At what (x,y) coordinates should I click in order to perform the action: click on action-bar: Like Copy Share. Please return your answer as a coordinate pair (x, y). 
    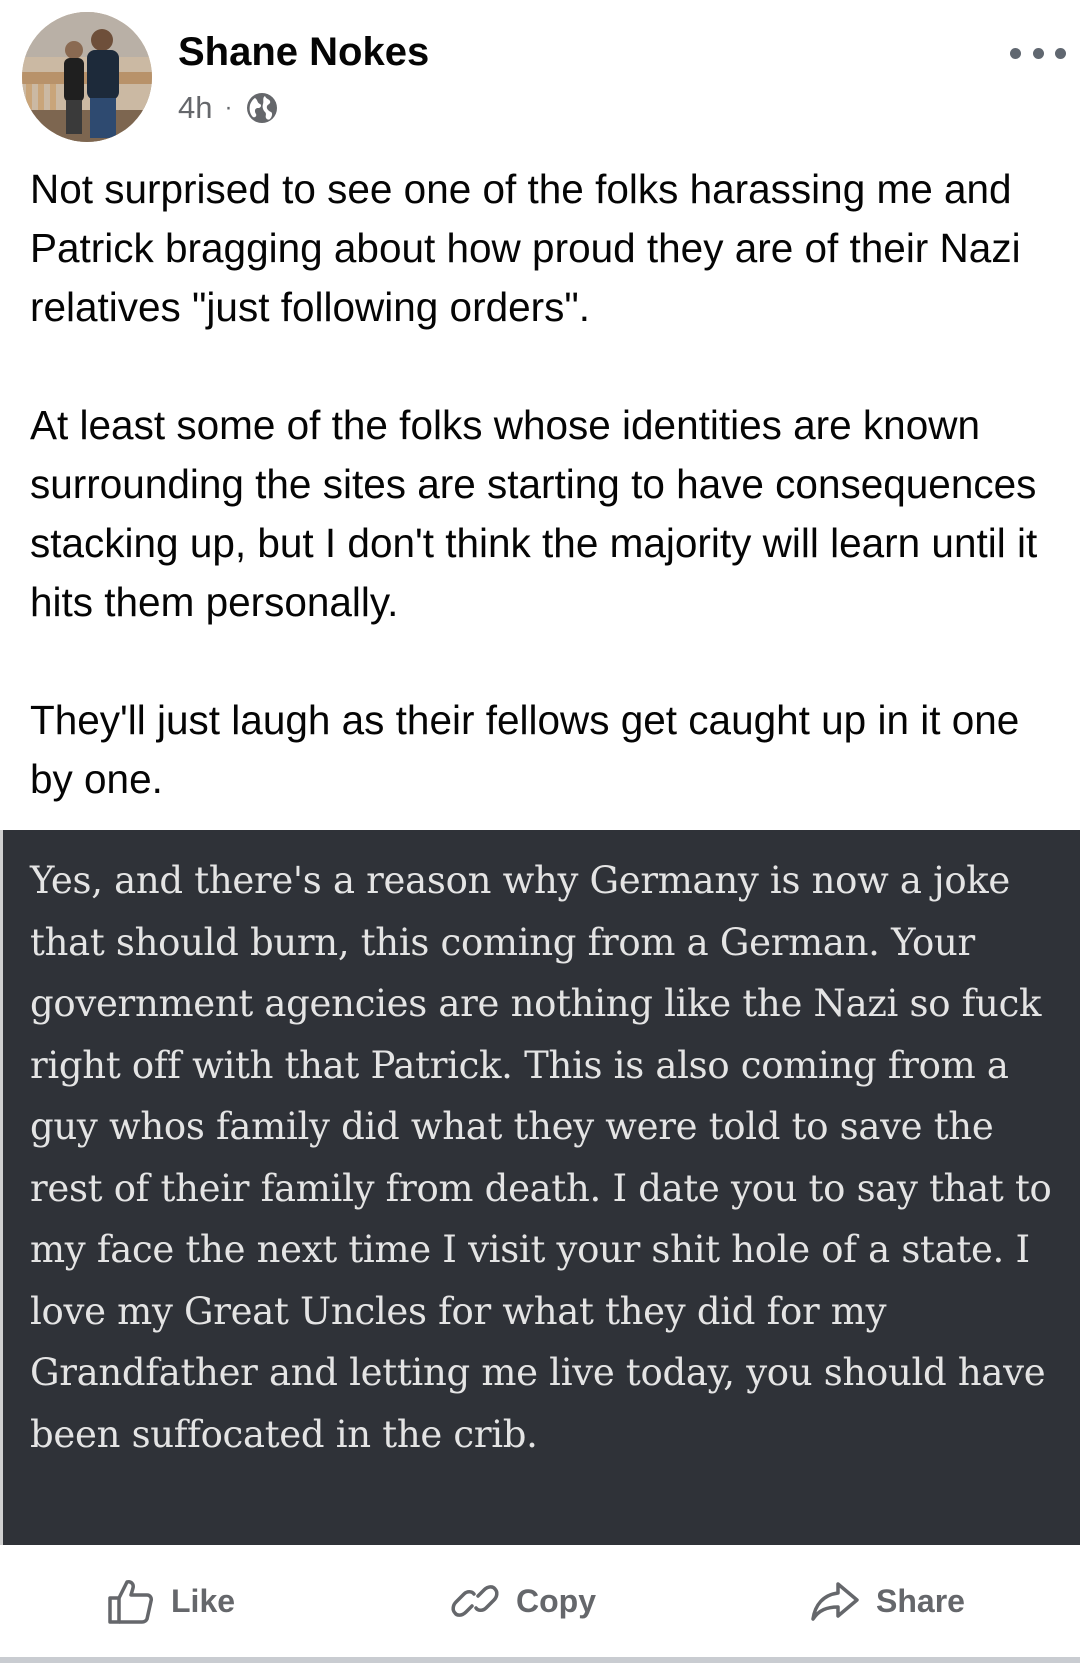
    Looking at the image, I should click on (540, 1601).